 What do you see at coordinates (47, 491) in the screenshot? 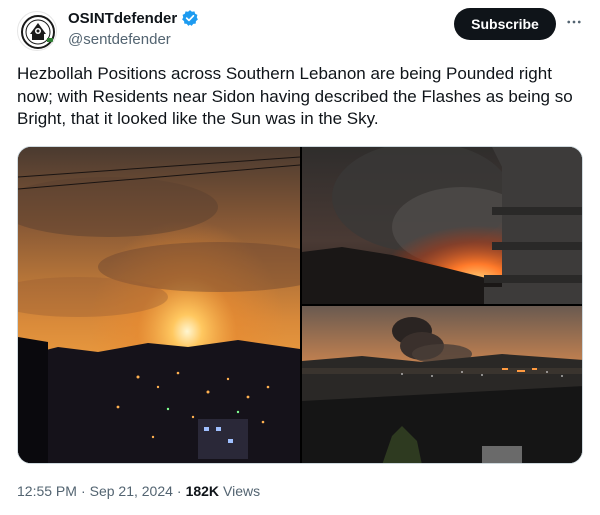
I see `tweet-time: 12:55 PM` at bounding box center [47, 491].